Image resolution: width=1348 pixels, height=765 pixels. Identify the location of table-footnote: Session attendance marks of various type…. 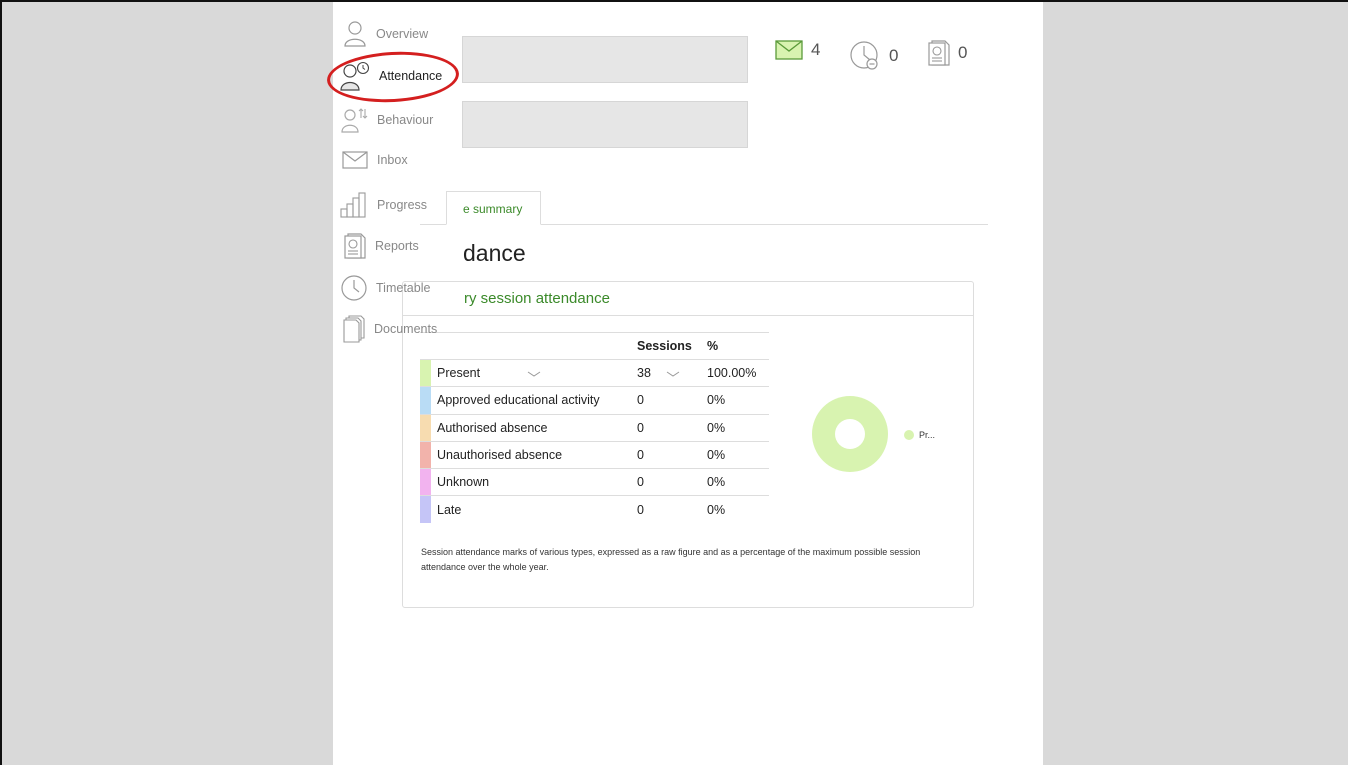
(671, 559).